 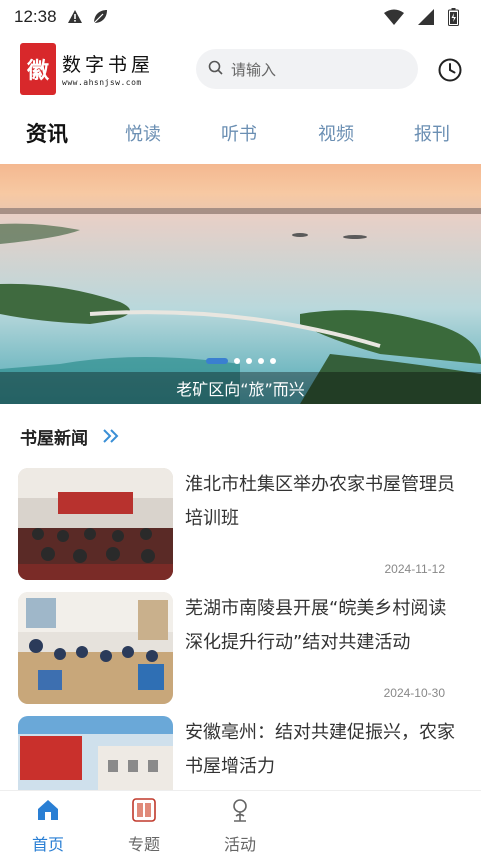 I want to click on wifi-icon, so click(x=394, y=17).